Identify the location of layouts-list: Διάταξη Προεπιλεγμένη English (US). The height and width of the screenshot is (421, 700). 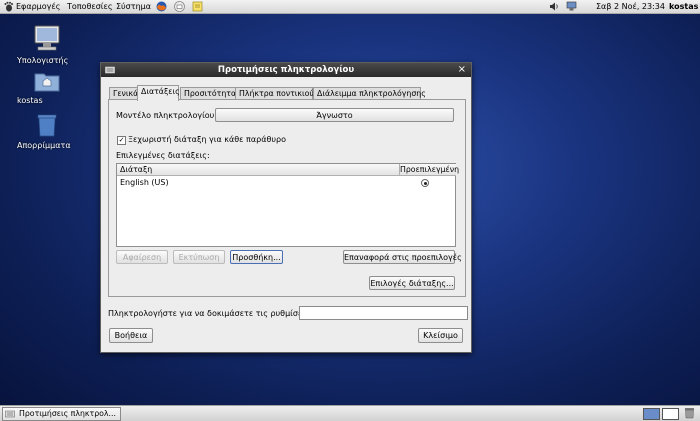
(287, 205).